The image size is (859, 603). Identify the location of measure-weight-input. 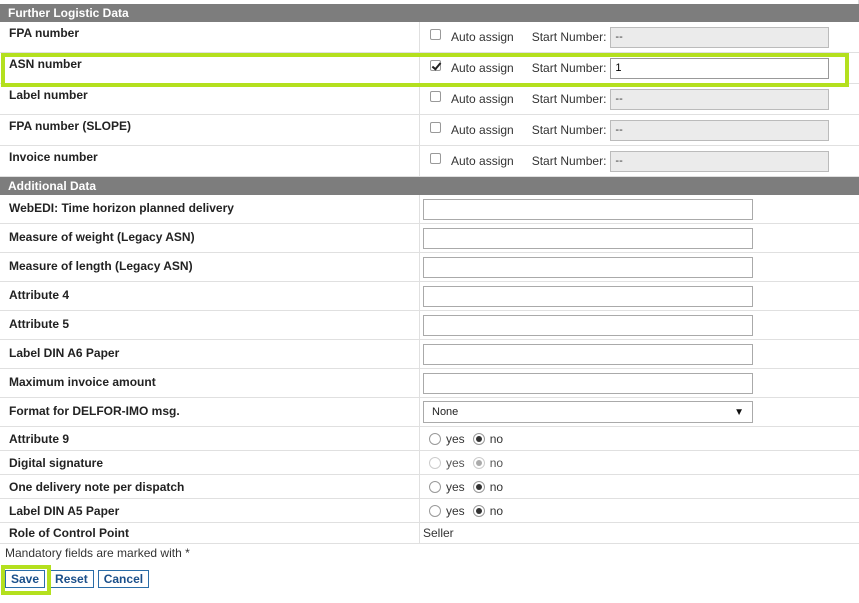
(588, 238).